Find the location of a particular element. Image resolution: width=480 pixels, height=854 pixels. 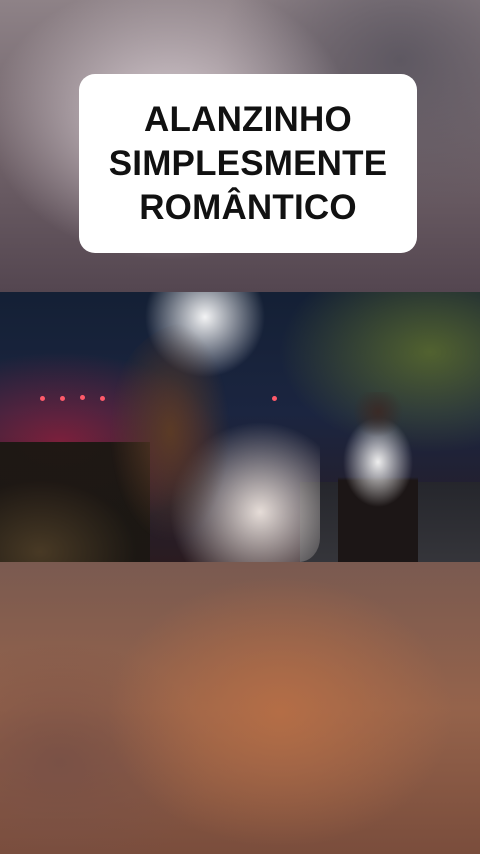

title-card: ALANZINHO SIMPLESMENTE ROMÂNTICO is located at coordinates (248, 163).